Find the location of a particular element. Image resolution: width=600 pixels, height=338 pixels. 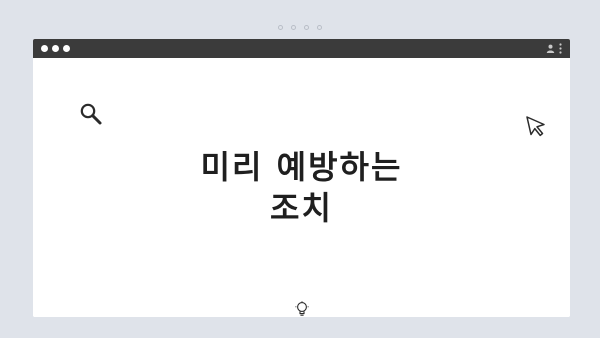

search-icon is located at coordinates (91, 114).